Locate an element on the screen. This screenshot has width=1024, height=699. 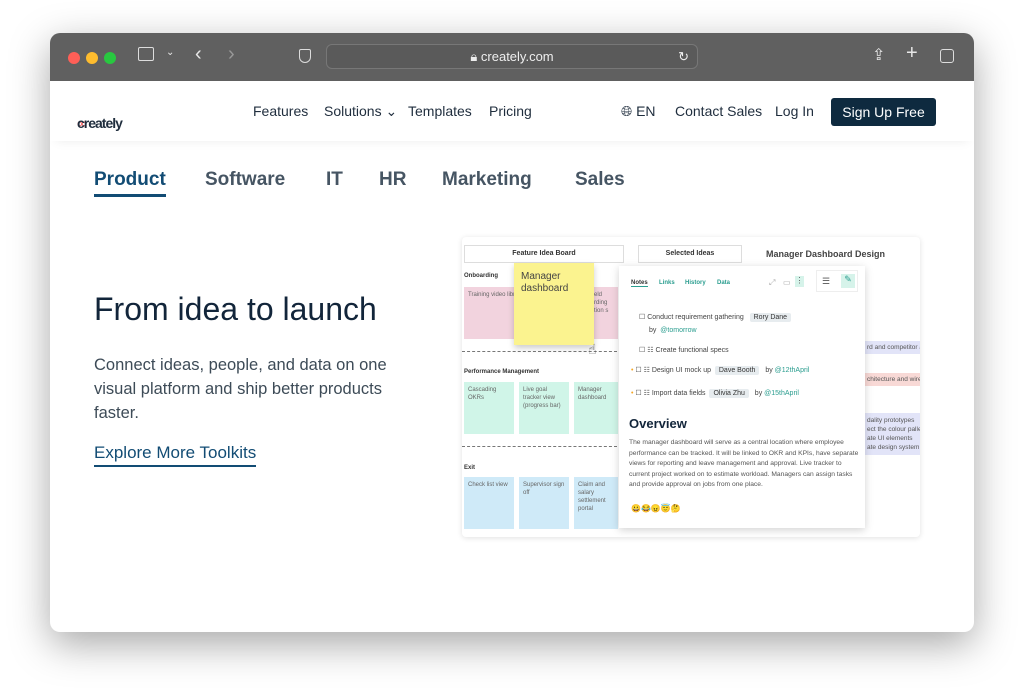
section-label: Performance Management is located at coordinates (502, 372).